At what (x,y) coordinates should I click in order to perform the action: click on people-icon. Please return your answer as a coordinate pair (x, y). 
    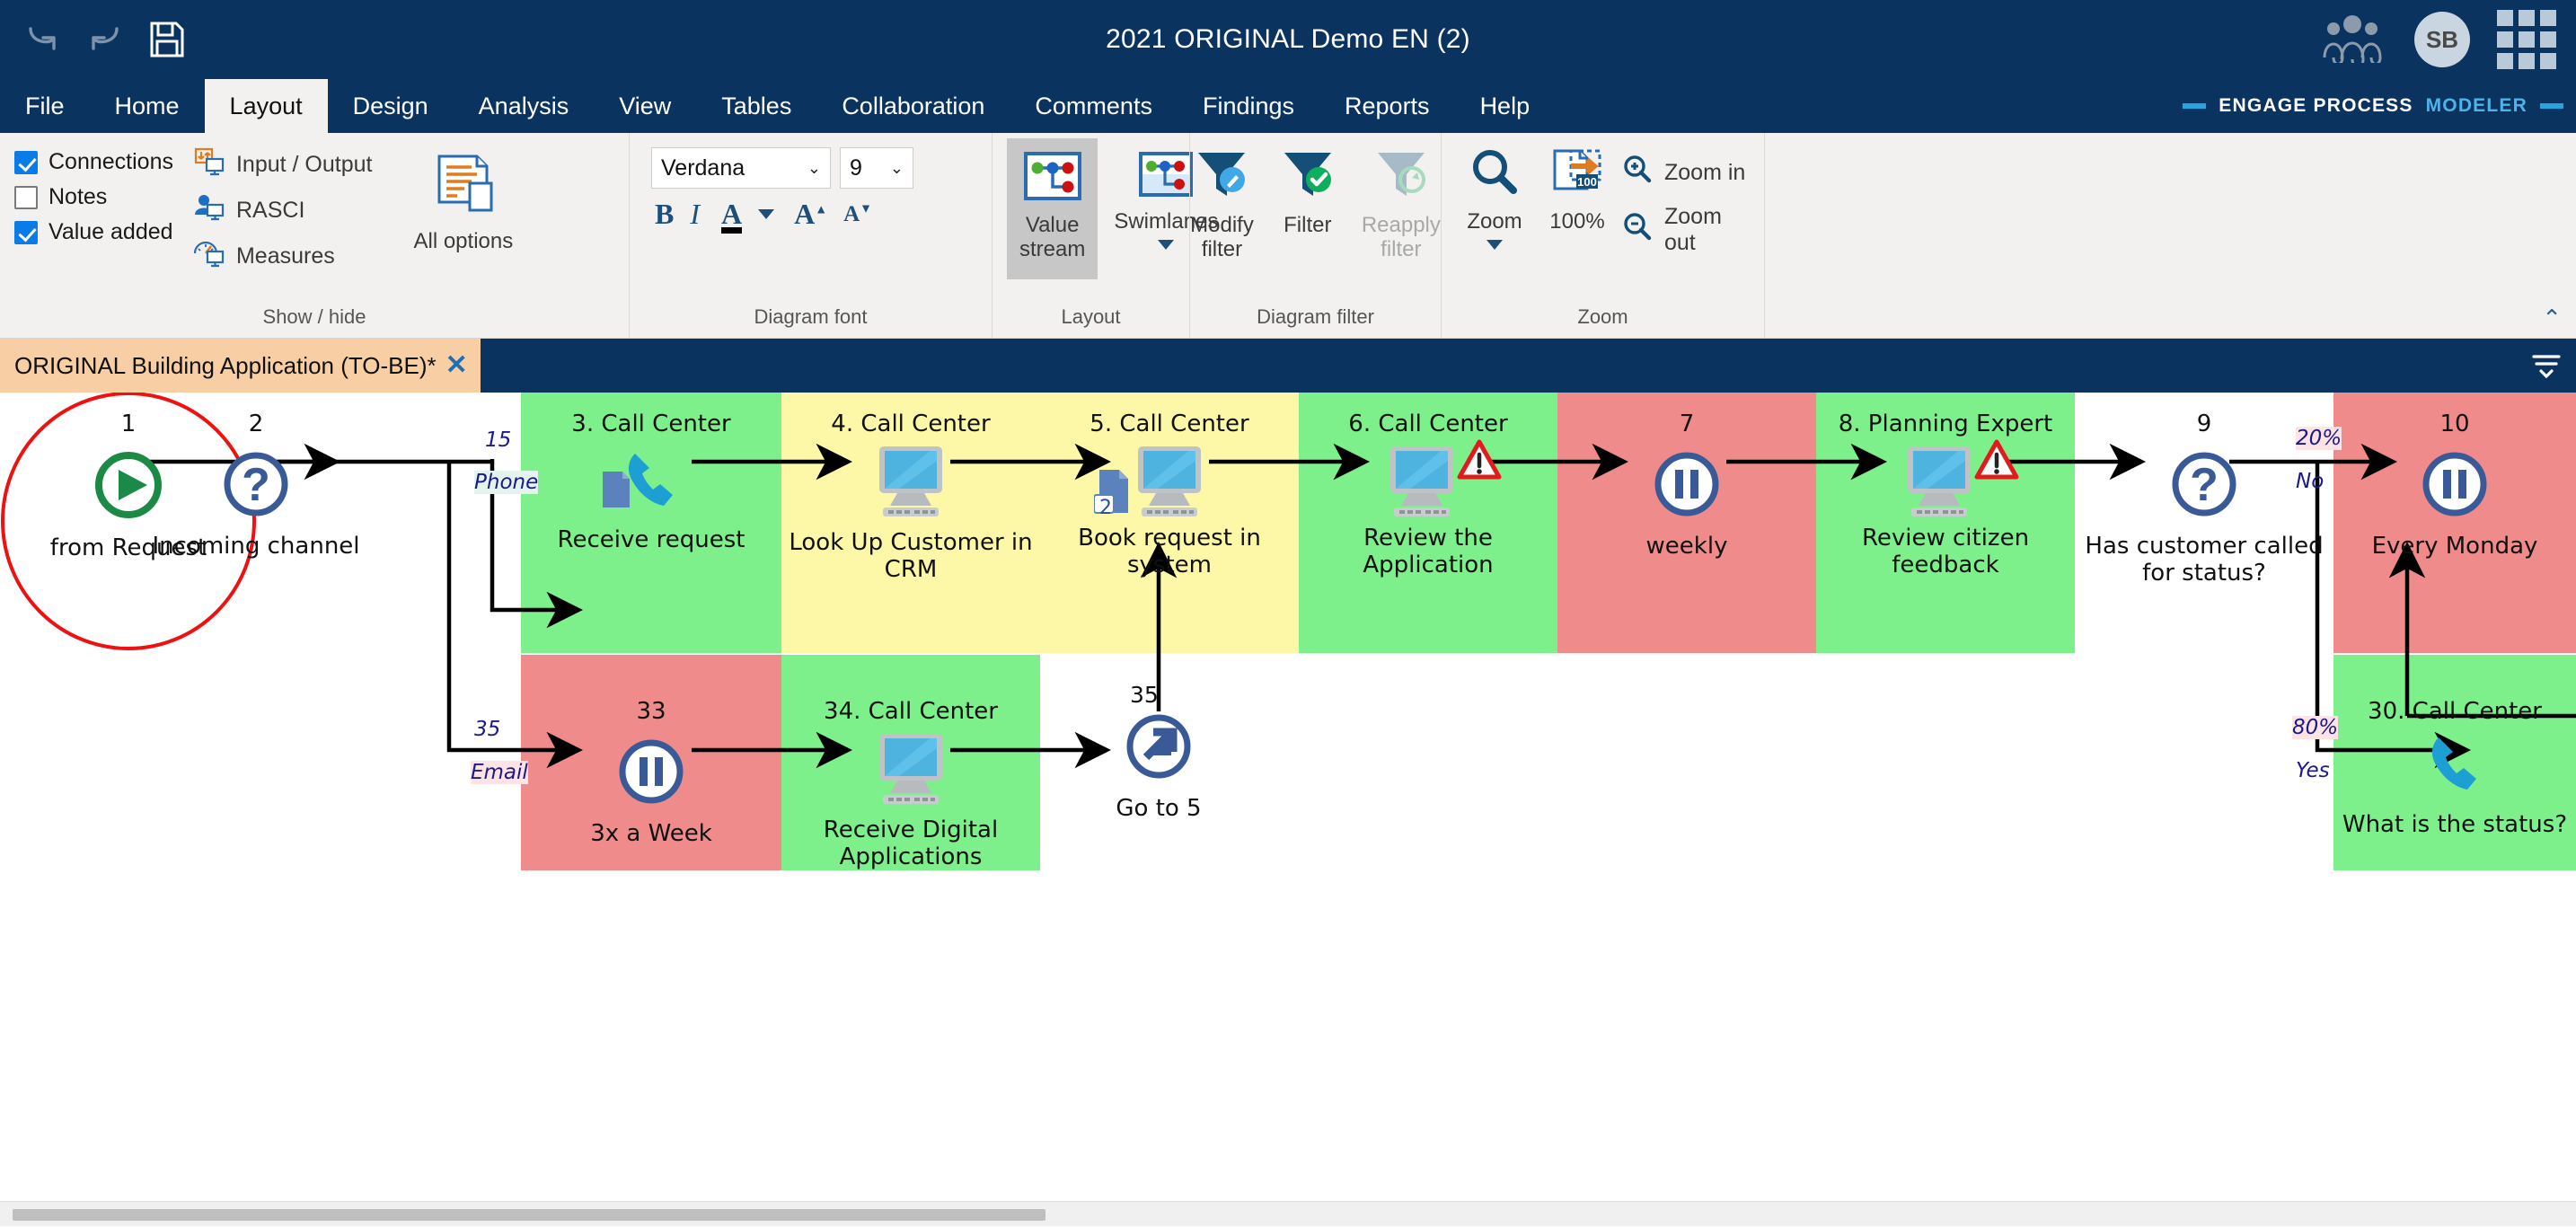
    Looking at the image, I should click on (2352, 40).